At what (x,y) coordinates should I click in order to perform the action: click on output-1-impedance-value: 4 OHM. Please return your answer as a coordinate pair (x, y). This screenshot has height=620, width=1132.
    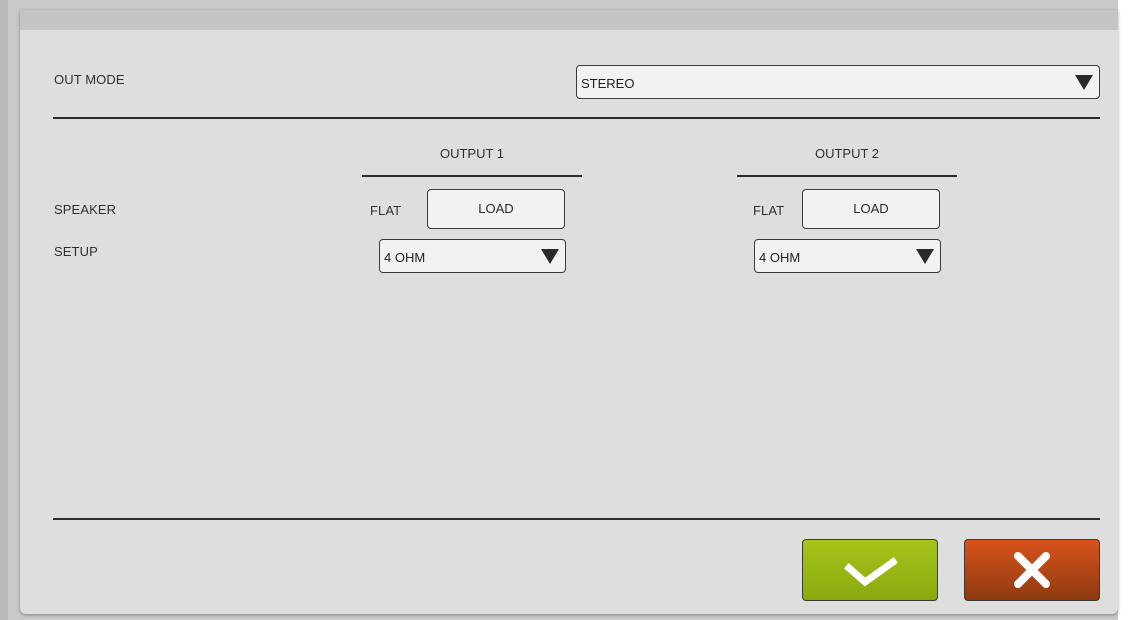
    Looking at the image, I should click on (405, 257).